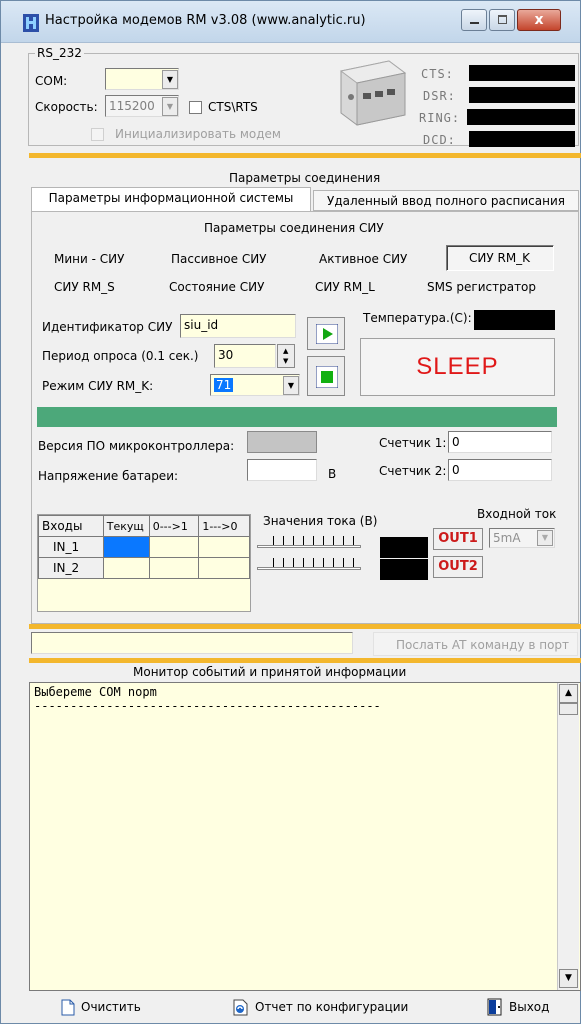 The image size is (581, 1024). I want to click on close-button: x, so click(539, 20).